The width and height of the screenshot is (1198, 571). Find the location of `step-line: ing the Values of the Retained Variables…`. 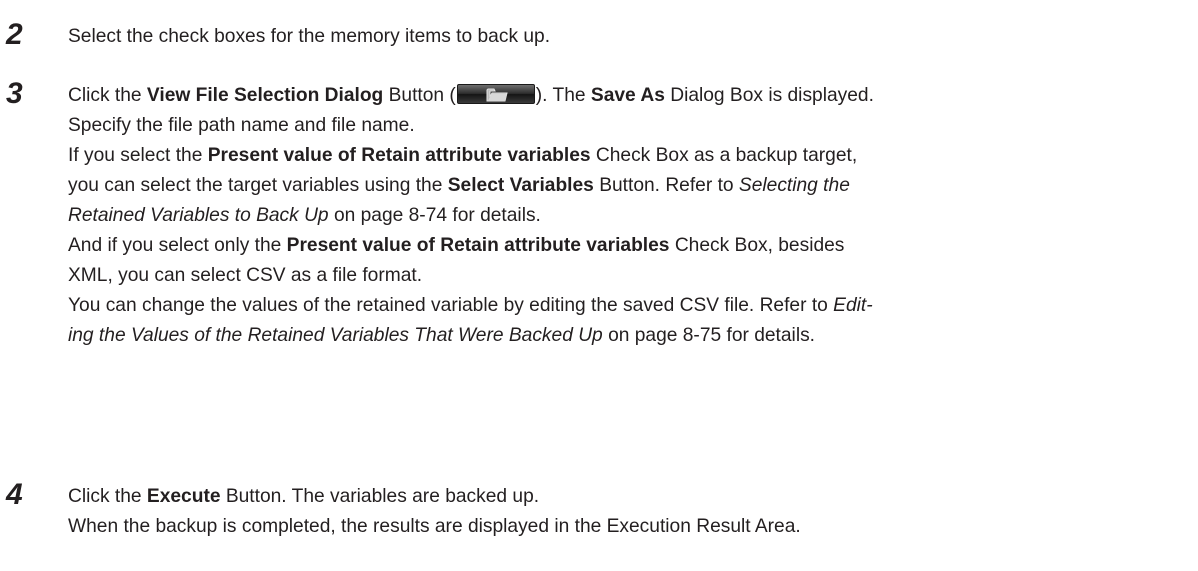

step-line: ing the Values of the Retained Variables… is located at coordinates (442, 335).